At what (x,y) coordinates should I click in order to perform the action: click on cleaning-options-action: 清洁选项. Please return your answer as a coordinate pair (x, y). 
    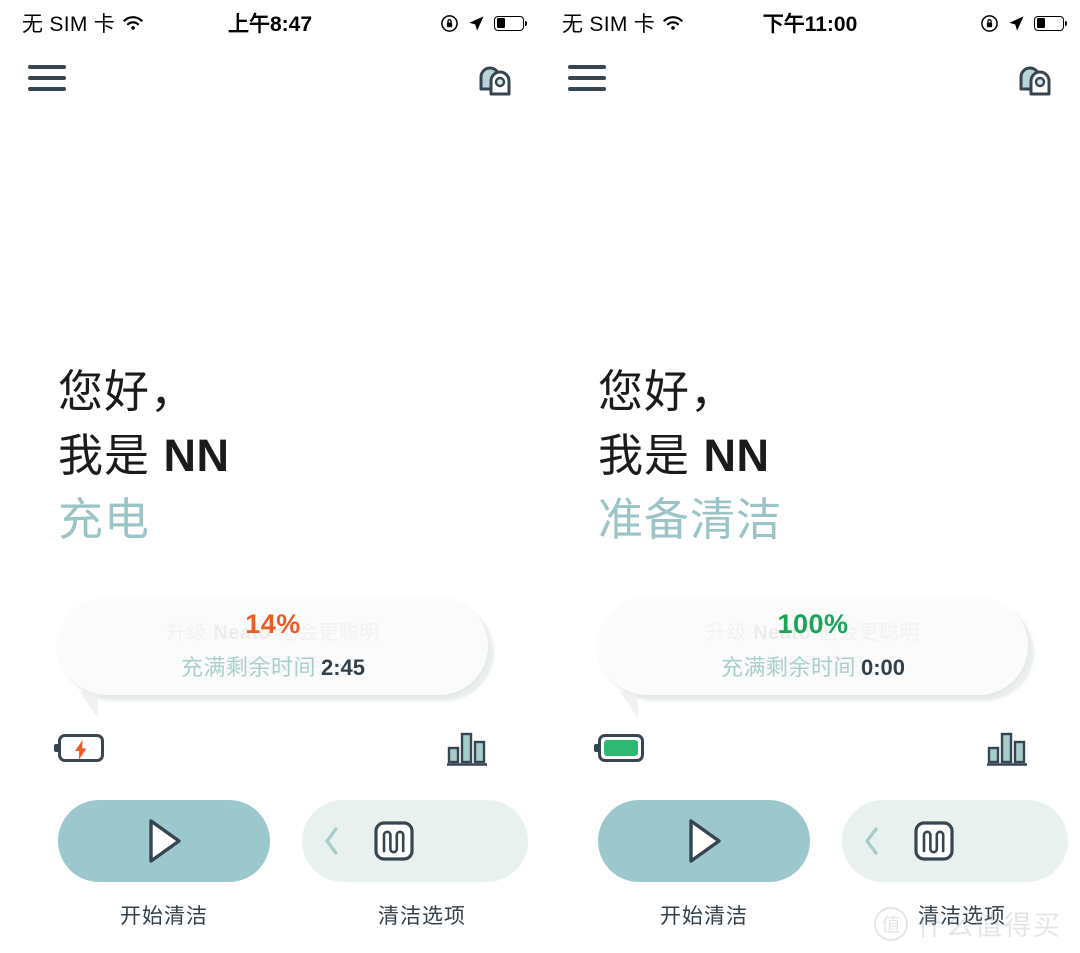
    Looking at the image, I should click on (415, 865).